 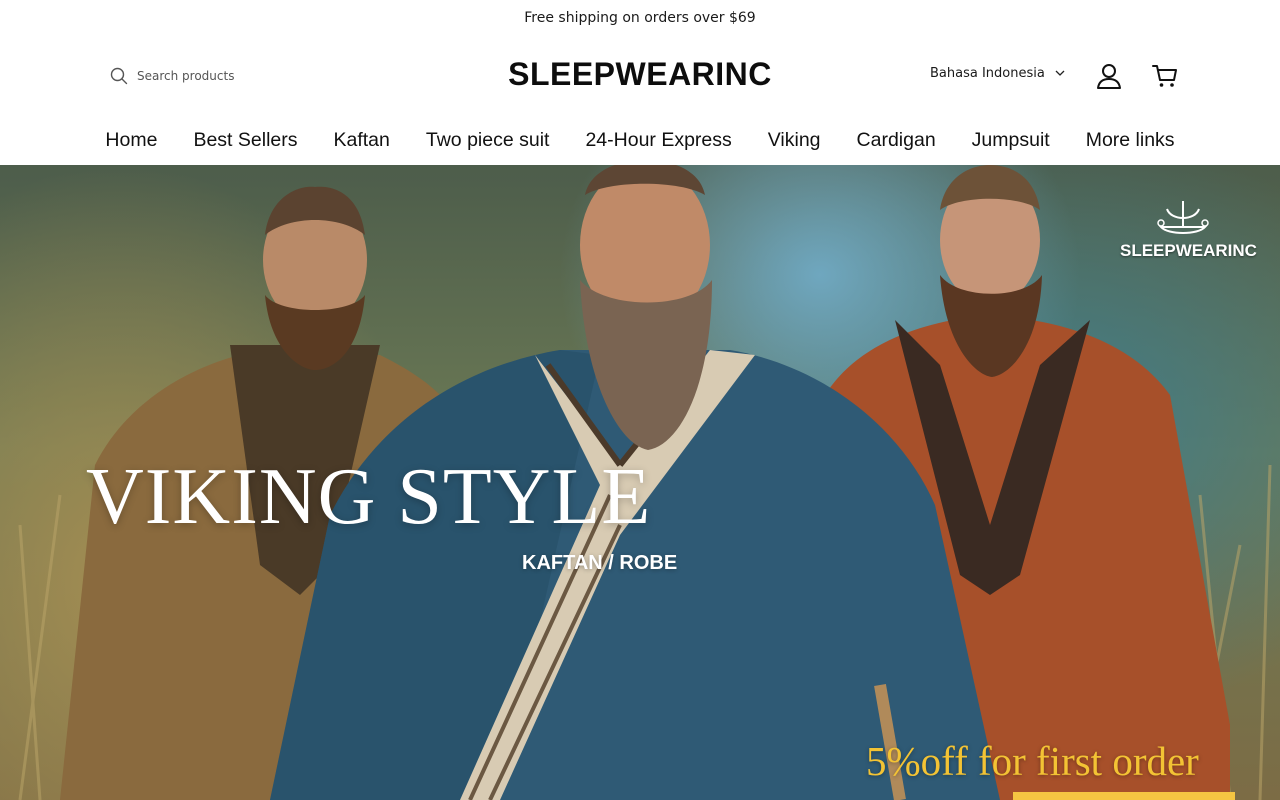 I want to click on search-box, so click(x=203, y=76).